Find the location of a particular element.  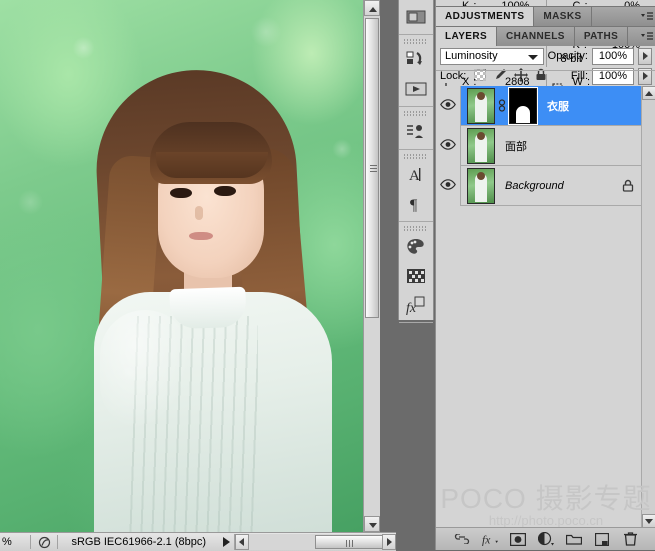

hair-right is located at coordinates (273, 279).